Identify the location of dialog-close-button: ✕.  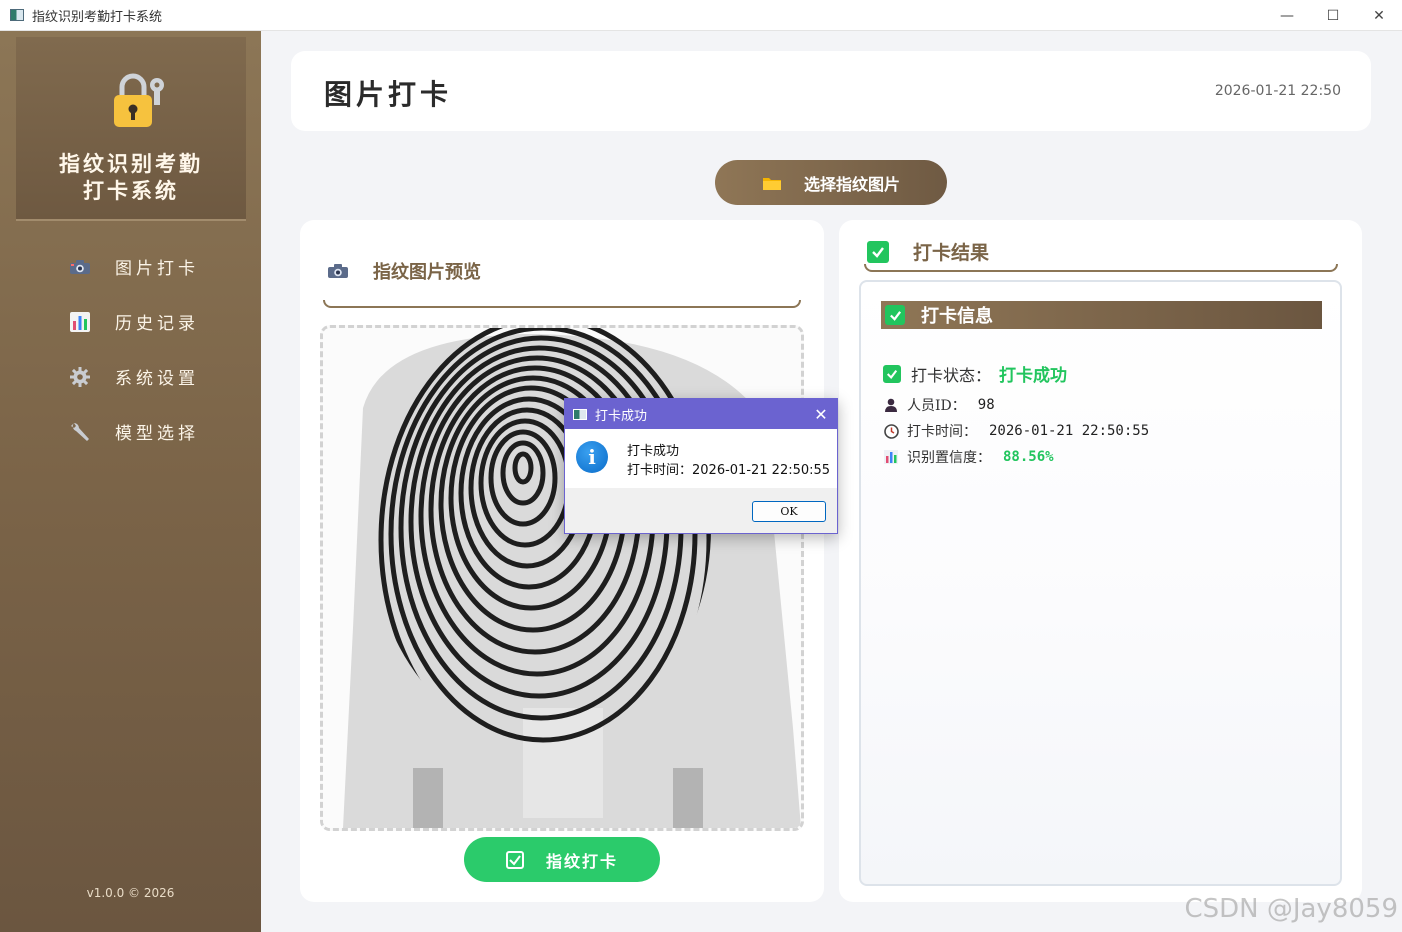
(821, 414).